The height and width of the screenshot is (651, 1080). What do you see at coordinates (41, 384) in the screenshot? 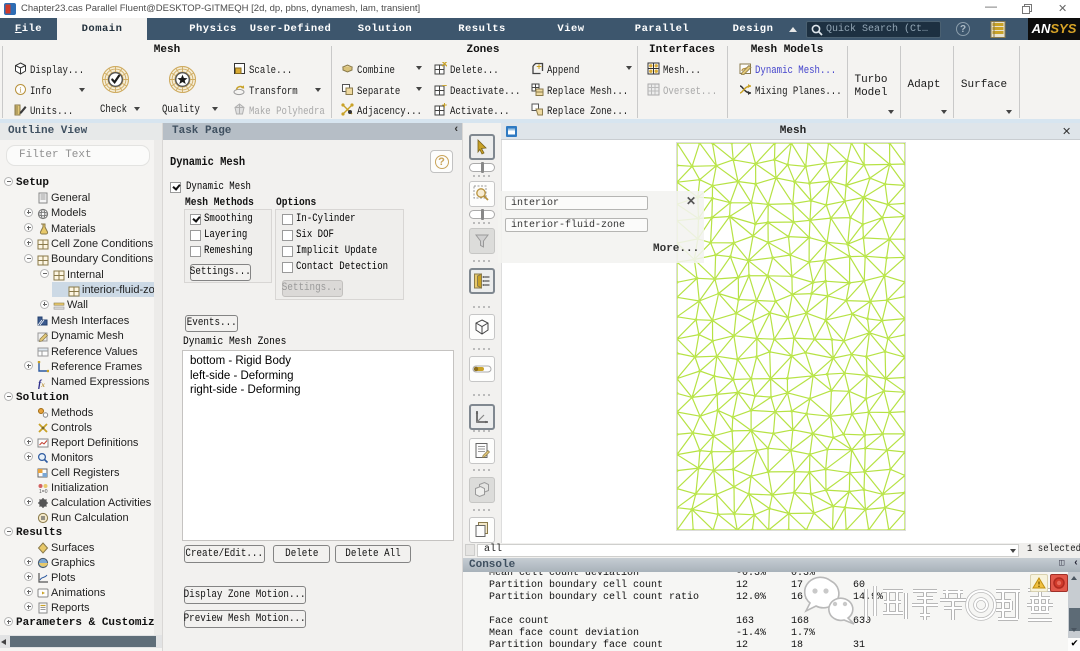
I see `svg-text: fx` at bounding box center [41, 384].